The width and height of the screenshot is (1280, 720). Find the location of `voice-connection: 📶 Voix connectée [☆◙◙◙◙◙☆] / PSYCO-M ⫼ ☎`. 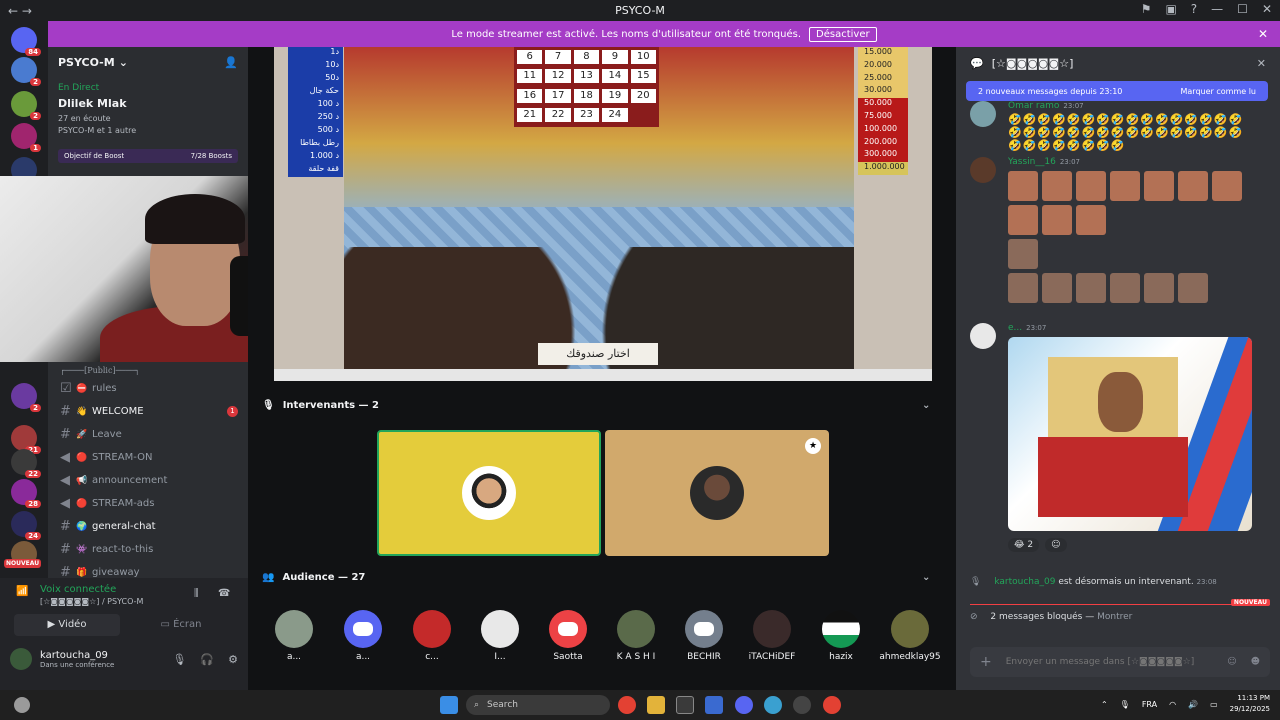

voice-connection: 📶 Voix connectée [☆◙◙◙◙◙☆] / PSYCO-M ⫼ ☎ is located at coordinates (124, 592).